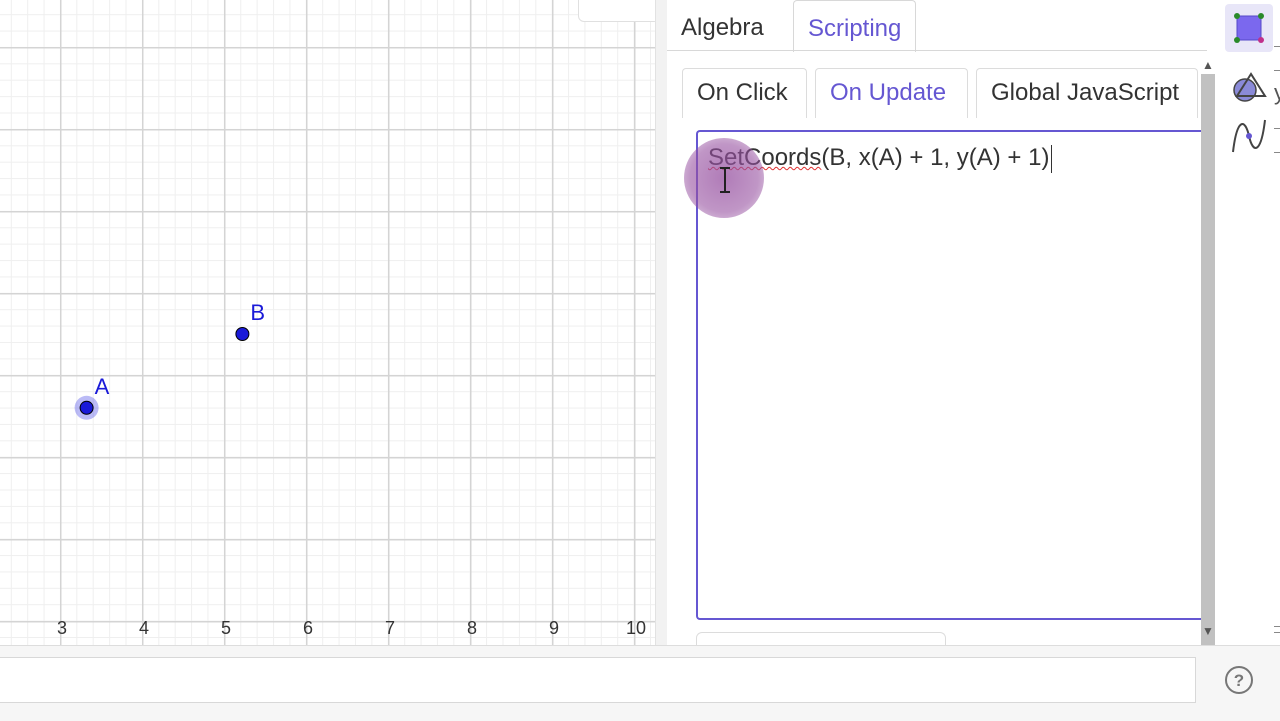 The height and width of the screenshot is (721, 1280). I want to click on help-icon: ?, so click(1239, 680).